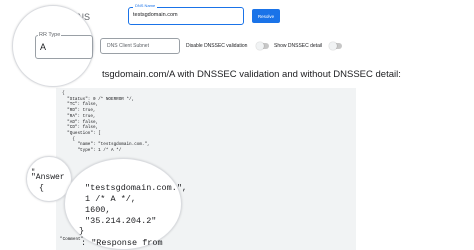 Image resolution: width=474 pixels, height=250 pixels. Describe the element at coordinates (298, 46) in the screenshot. I see `show-dnssec-label: Show DNSSEC detail` at that location.